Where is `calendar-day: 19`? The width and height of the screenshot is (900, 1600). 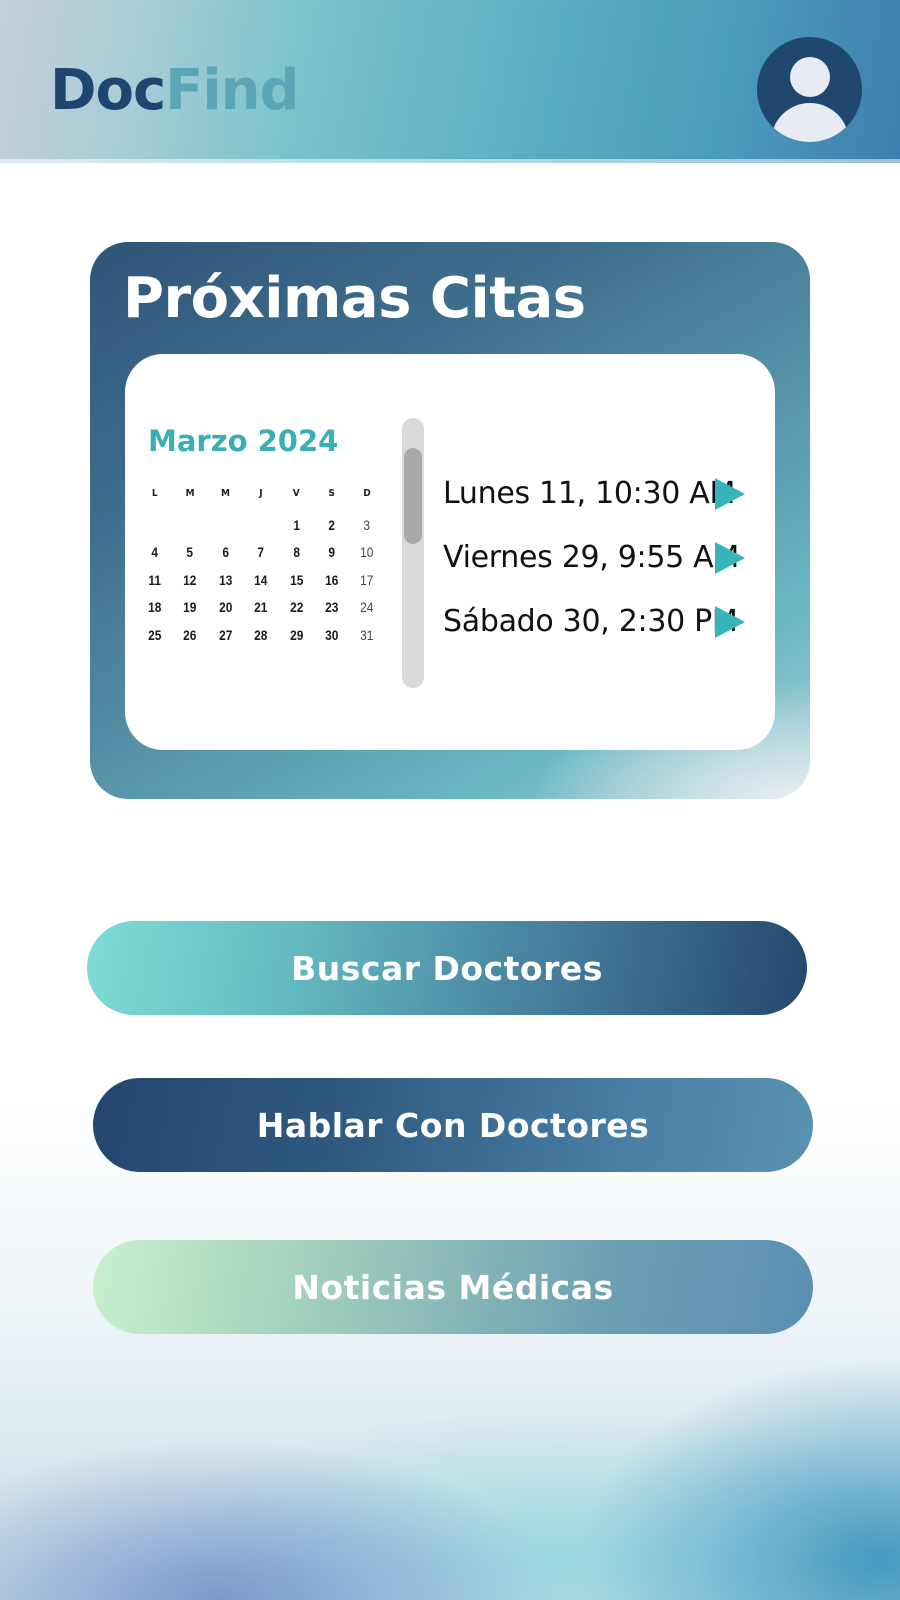 calendar-day: 19 is located at coordinates (190, 608).